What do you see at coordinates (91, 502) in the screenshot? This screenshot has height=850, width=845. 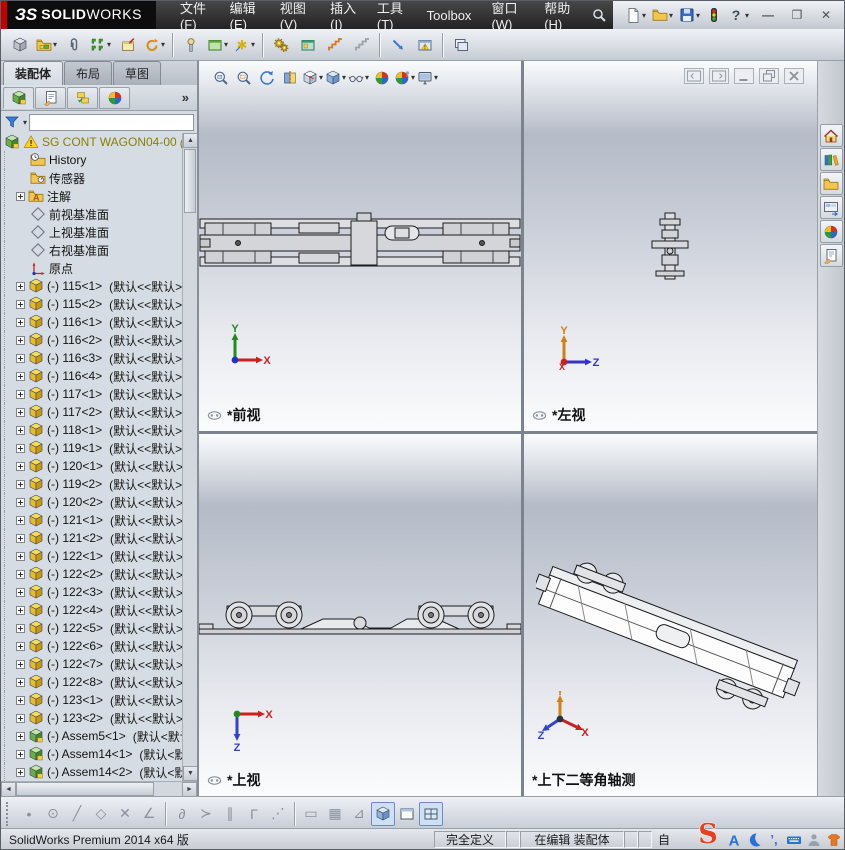 I see `tree-item: (-) 120<2> (默认<<默认>` at bounding box center [91, 502].